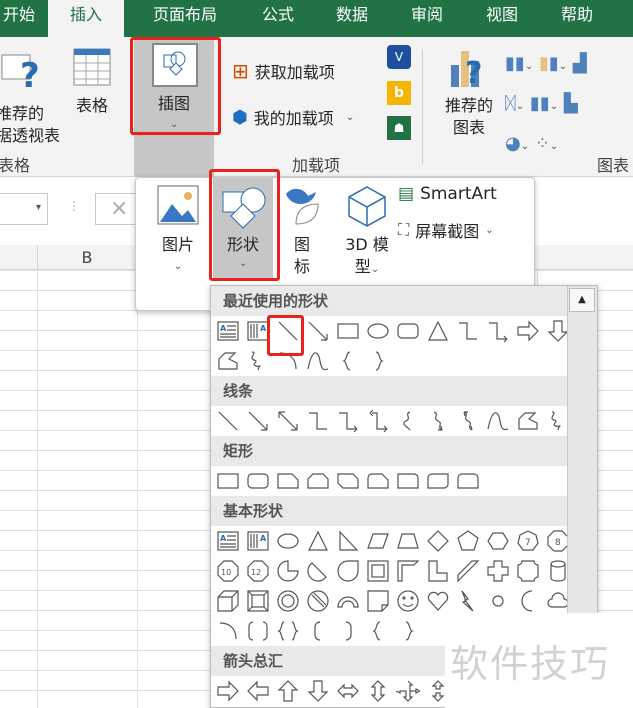 Image resolution: width=633 pixels, height=708 pixels. Describe the element at coordinates (427, 18) in the screenshot. I see `tab-review: 审阅` at that location.